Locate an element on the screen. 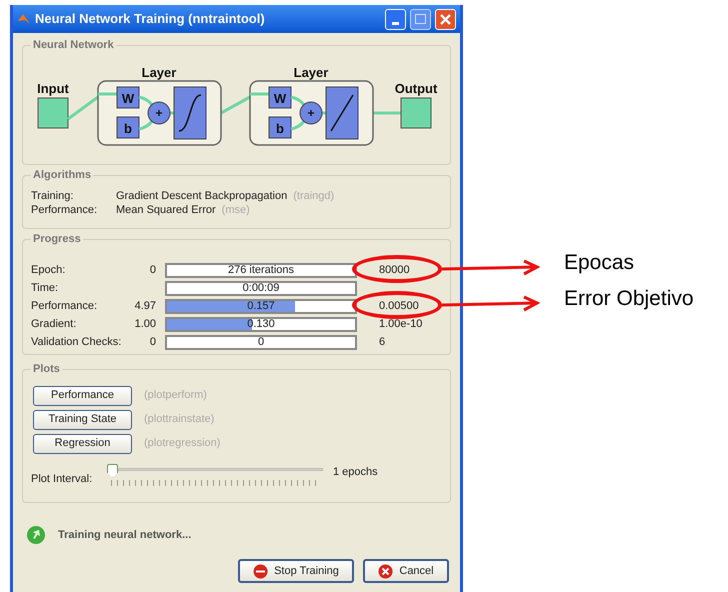  close-button is located at coordinates (445, 19).